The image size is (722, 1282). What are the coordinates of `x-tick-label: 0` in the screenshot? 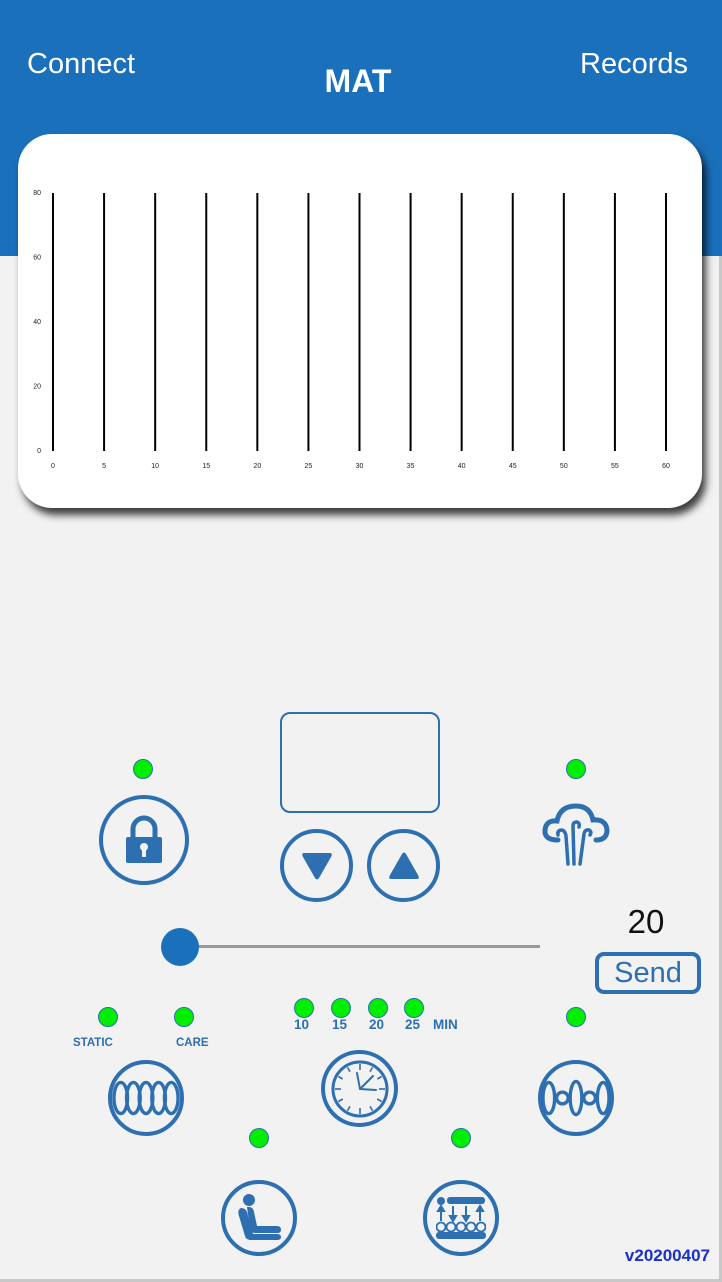 It's located at (53, 466).